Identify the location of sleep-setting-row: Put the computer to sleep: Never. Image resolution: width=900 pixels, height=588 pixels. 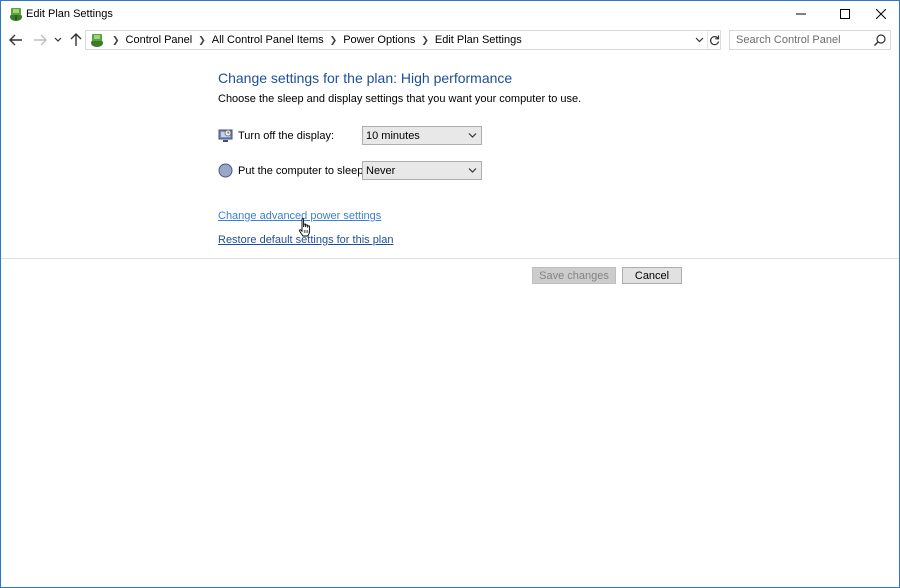
(353, 171).